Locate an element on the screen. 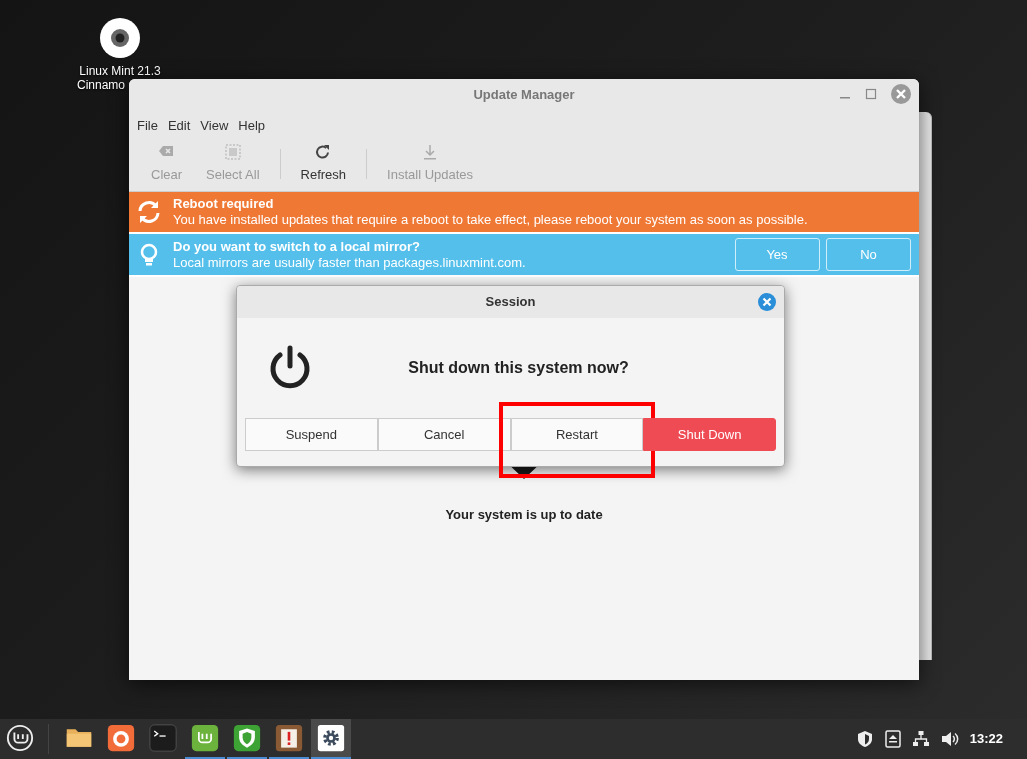 This screenshot has height=759, width=1027. menu-item: View is located at coordinates (214, 126).